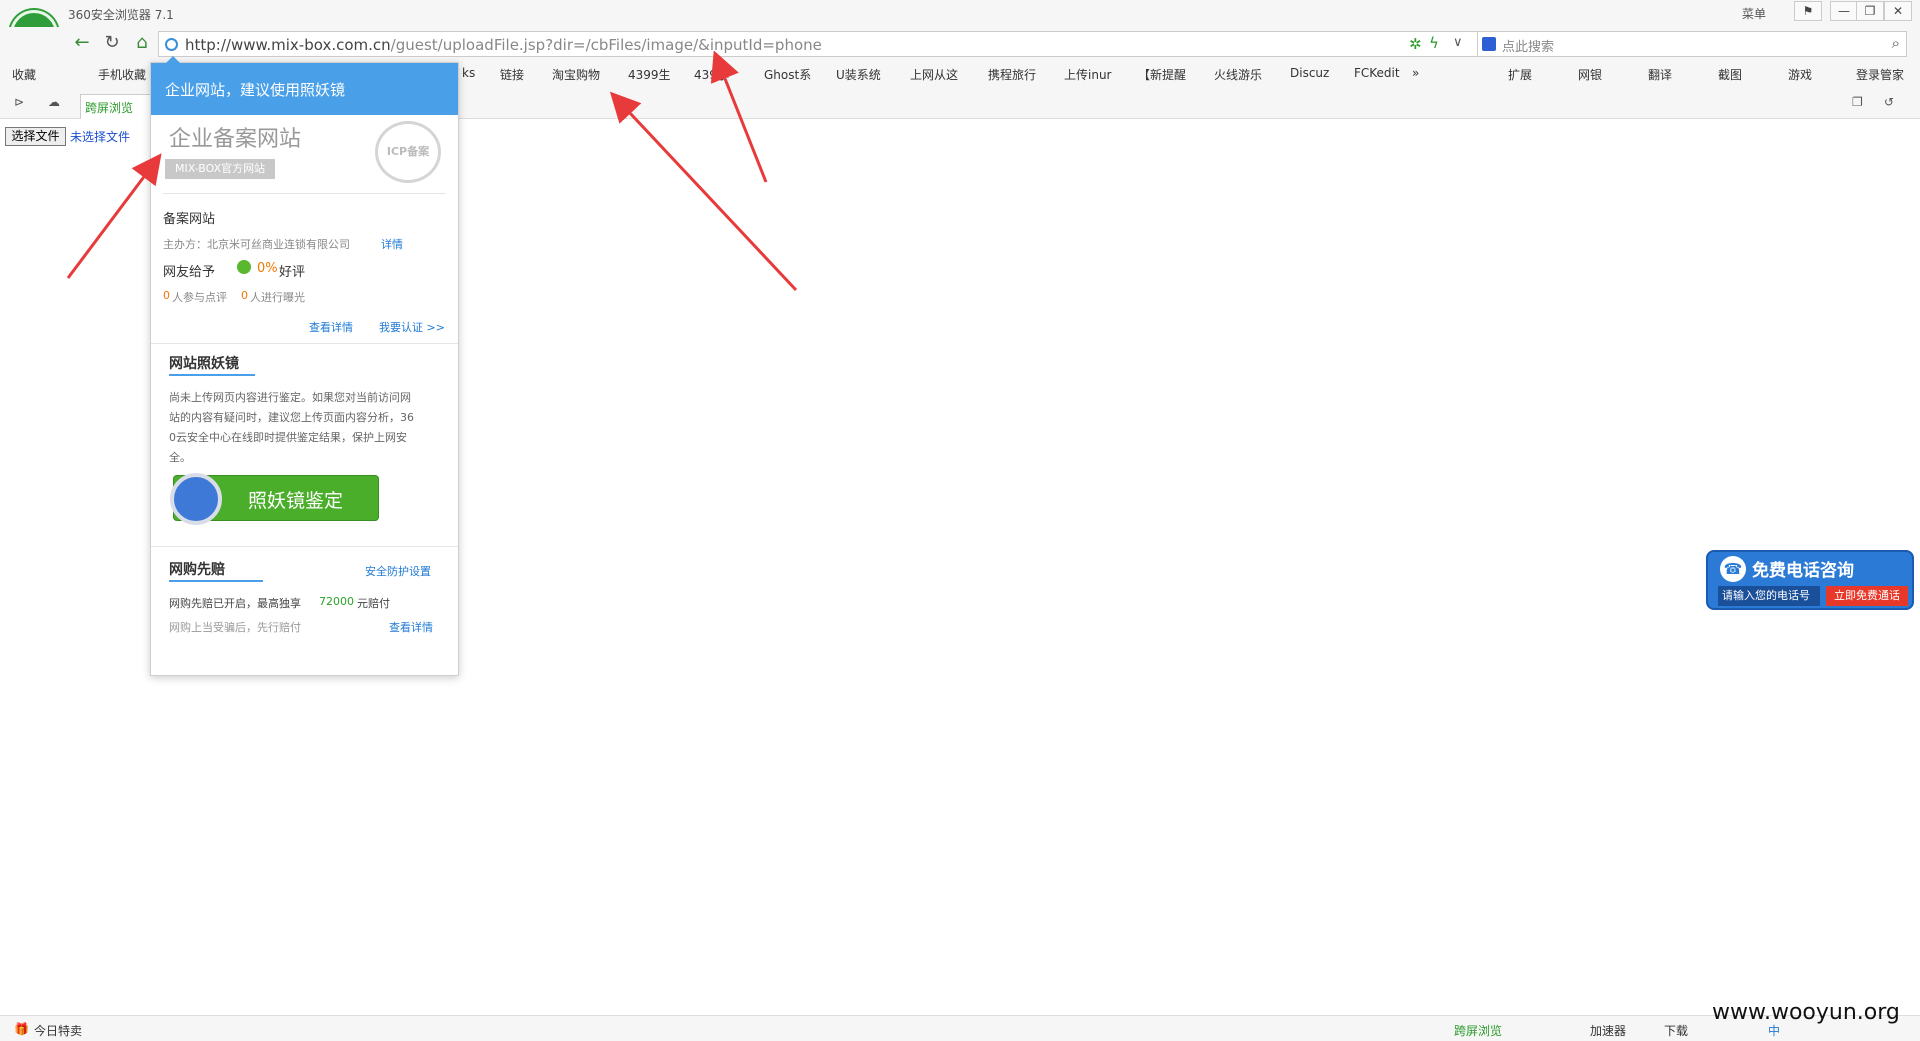  Describe the element at coordinates (1528, 47) in the screenshot. I see `search-placeholder: 点此搜索` at that location.